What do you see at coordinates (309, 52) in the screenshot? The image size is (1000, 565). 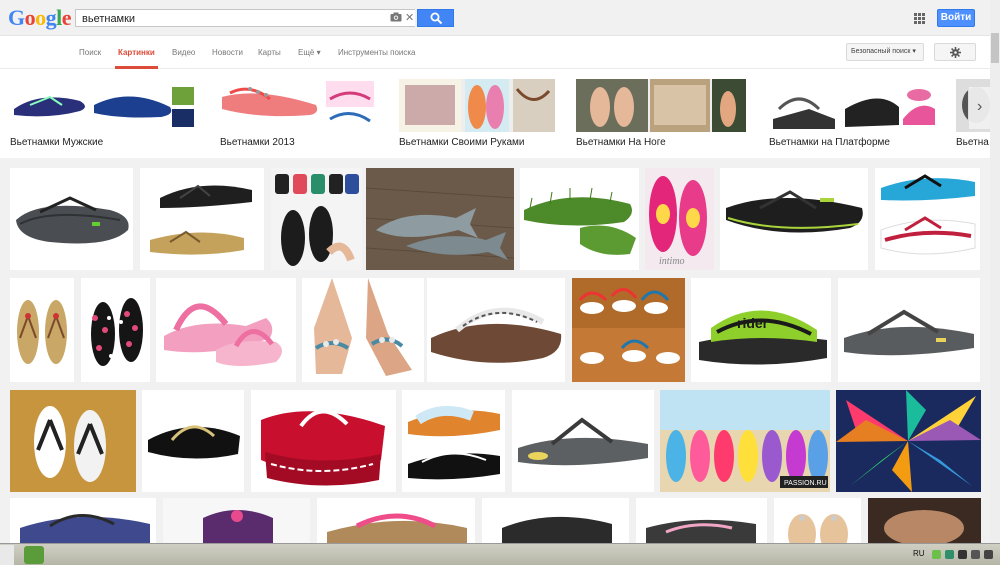 I see `tab-more: Ещё ▾` at bounding box center [309, 52].